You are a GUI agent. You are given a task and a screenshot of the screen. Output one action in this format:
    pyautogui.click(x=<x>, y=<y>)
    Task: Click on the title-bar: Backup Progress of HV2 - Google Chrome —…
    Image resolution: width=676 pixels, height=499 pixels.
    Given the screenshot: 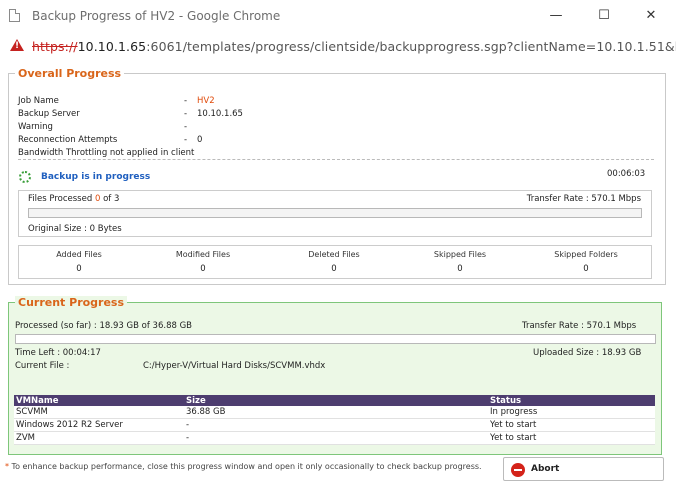 What is the action you would take?
    pyautogui.click(x=338, y=16)
    